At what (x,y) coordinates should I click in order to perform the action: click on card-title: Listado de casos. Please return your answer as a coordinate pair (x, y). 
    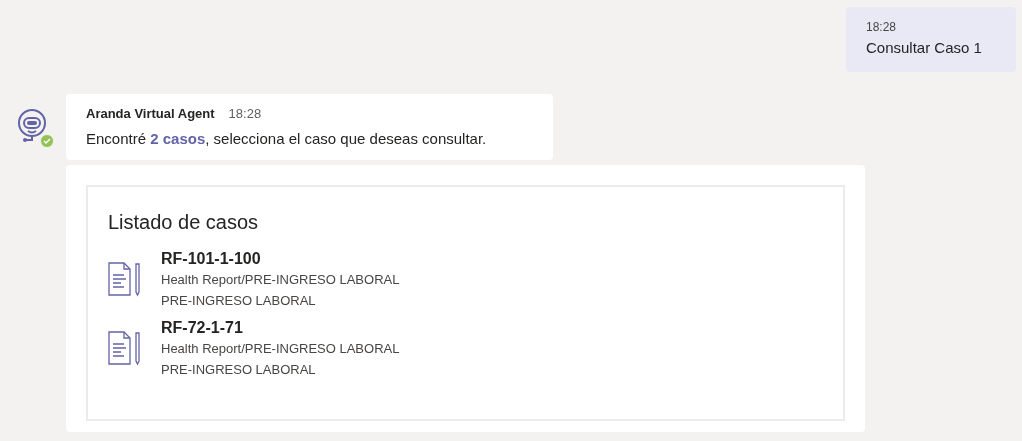
    Looking at the image, I should click on (184, 222).